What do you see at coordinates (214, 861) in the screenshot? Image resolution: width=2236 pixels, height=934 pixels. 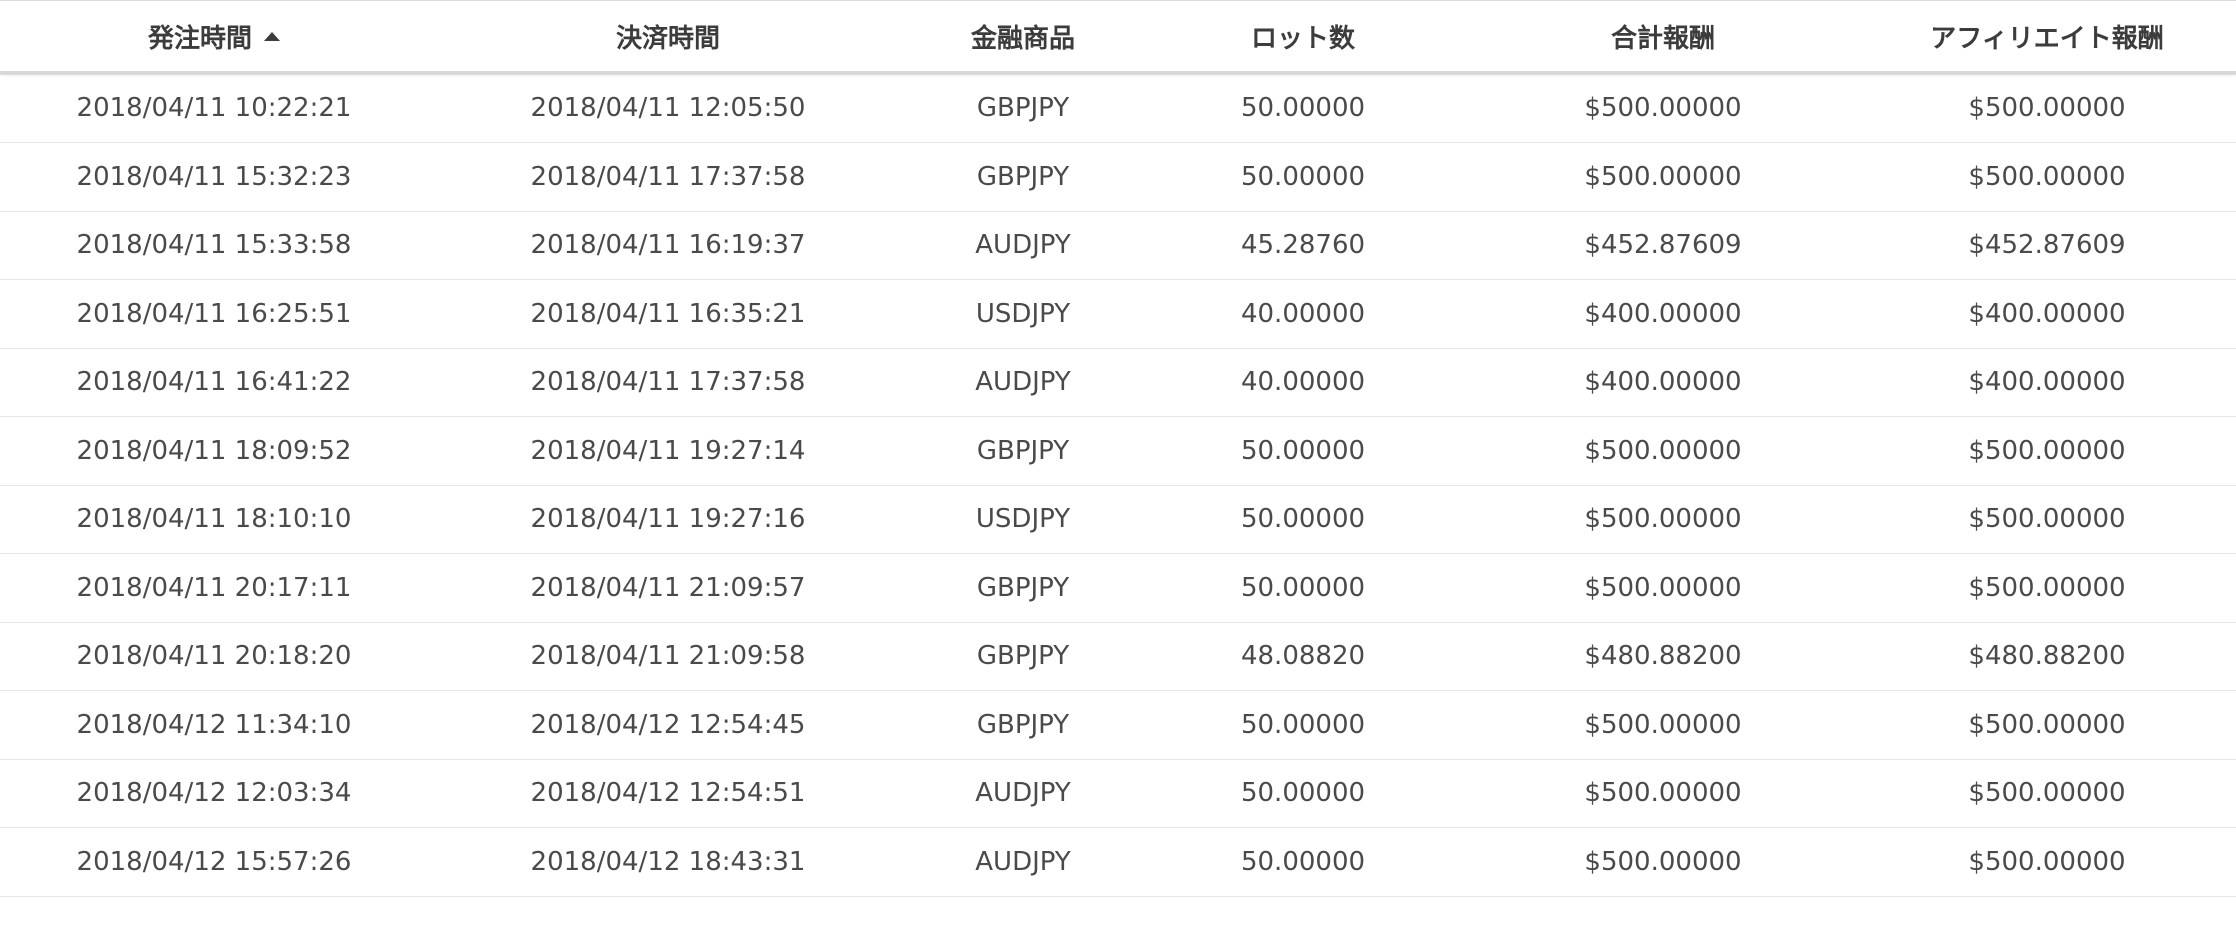 I see `order-time-cell: 2018/04/12 15:57:26` at bounding box center [214, 861].